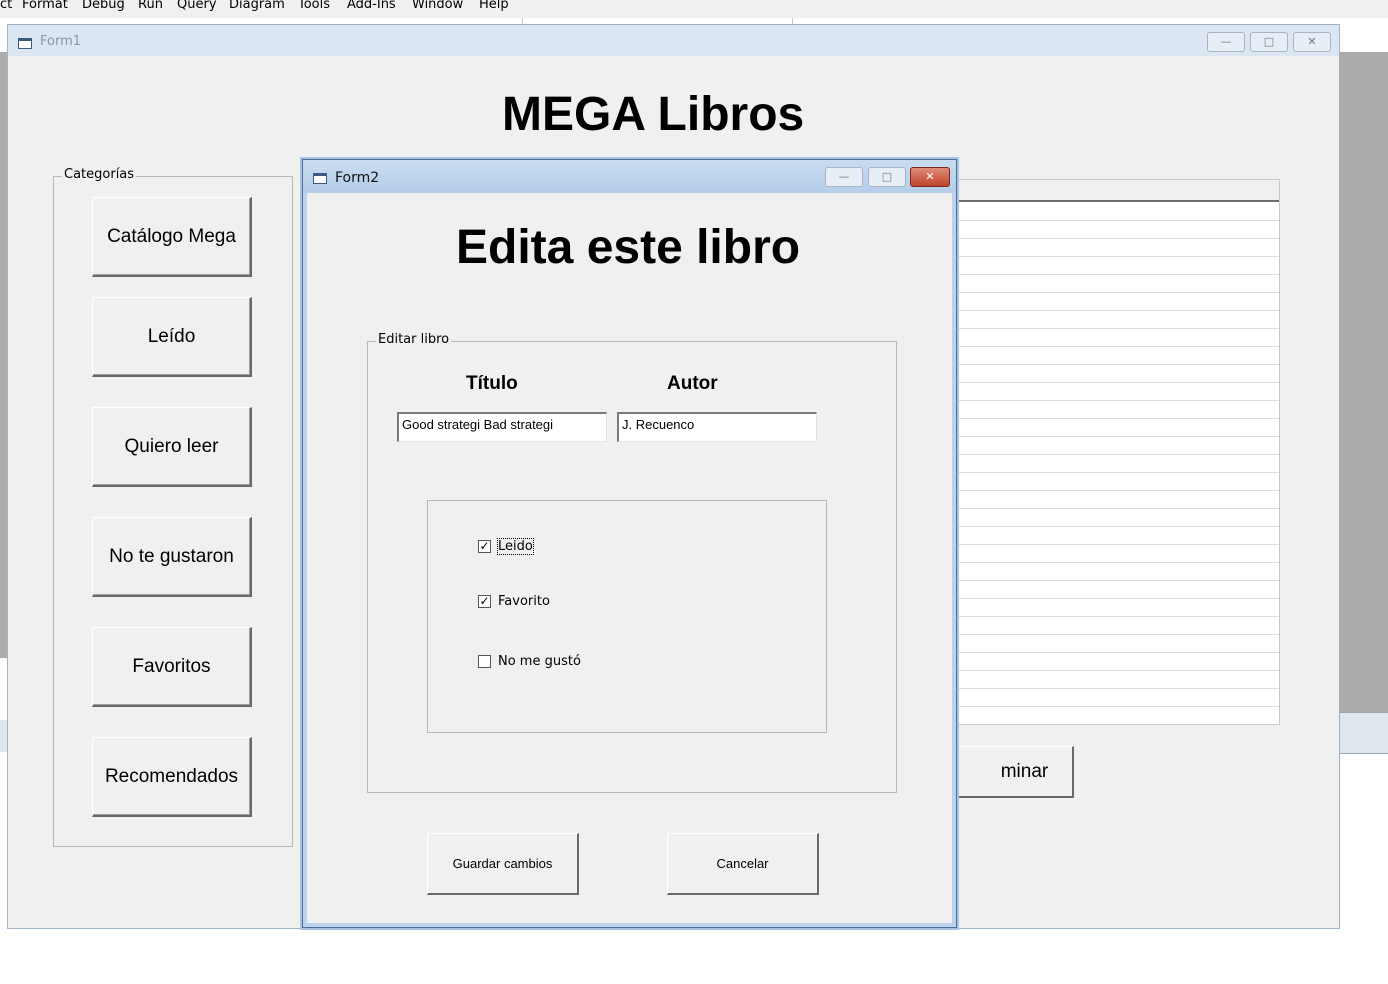  Describe the element at coordinates (103, 6) in the screenshot. I see `menu-debug: Debug` at that location.